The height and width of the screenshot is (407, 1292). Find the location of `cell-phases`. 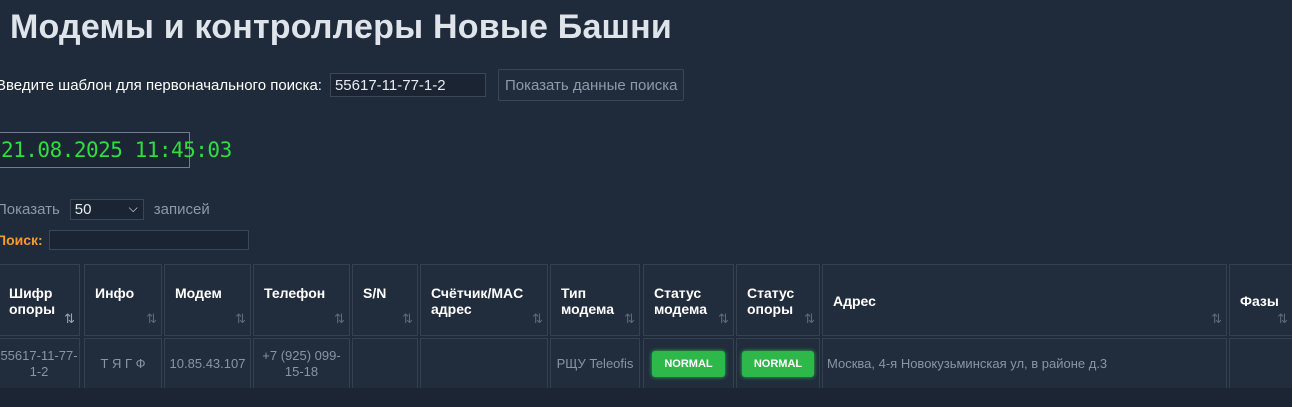

cell-phases is located at coordinates (1260, 364).